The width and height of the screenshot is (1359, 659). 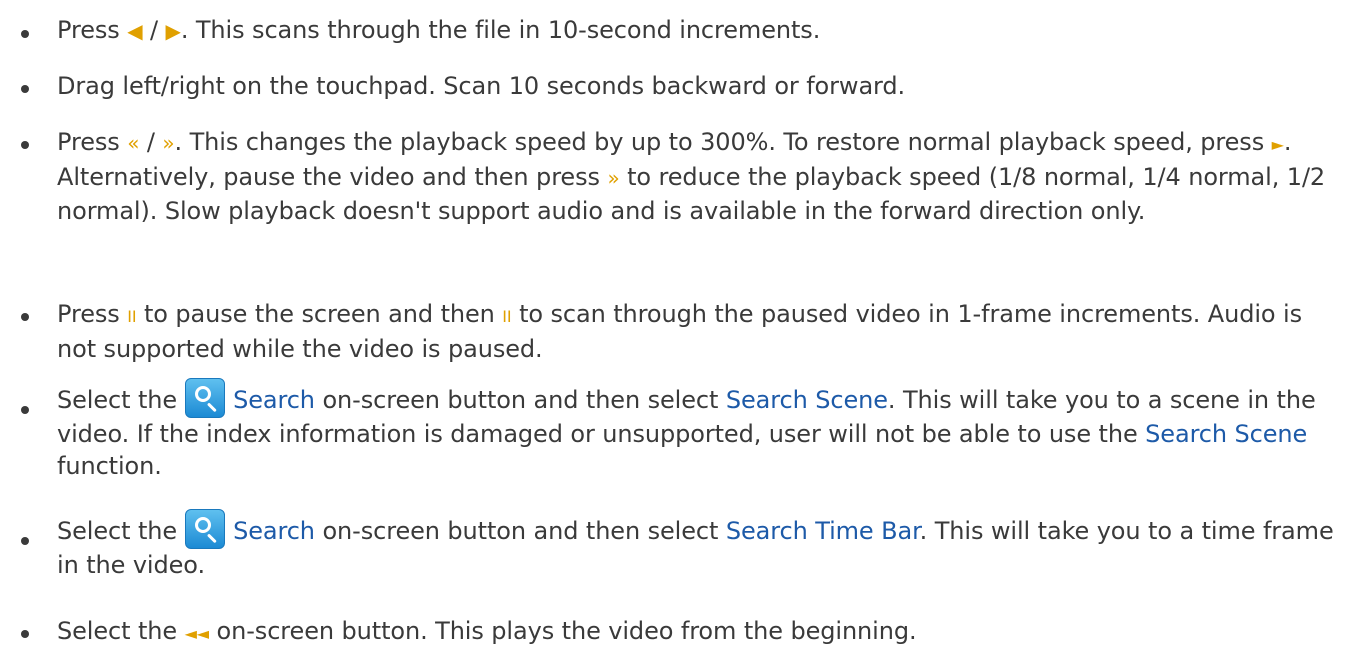 What do you see at coordinates (135, 31) in the screenshot?
I see `left-arrow-icon: ◀` at bounding box center [135, 31].